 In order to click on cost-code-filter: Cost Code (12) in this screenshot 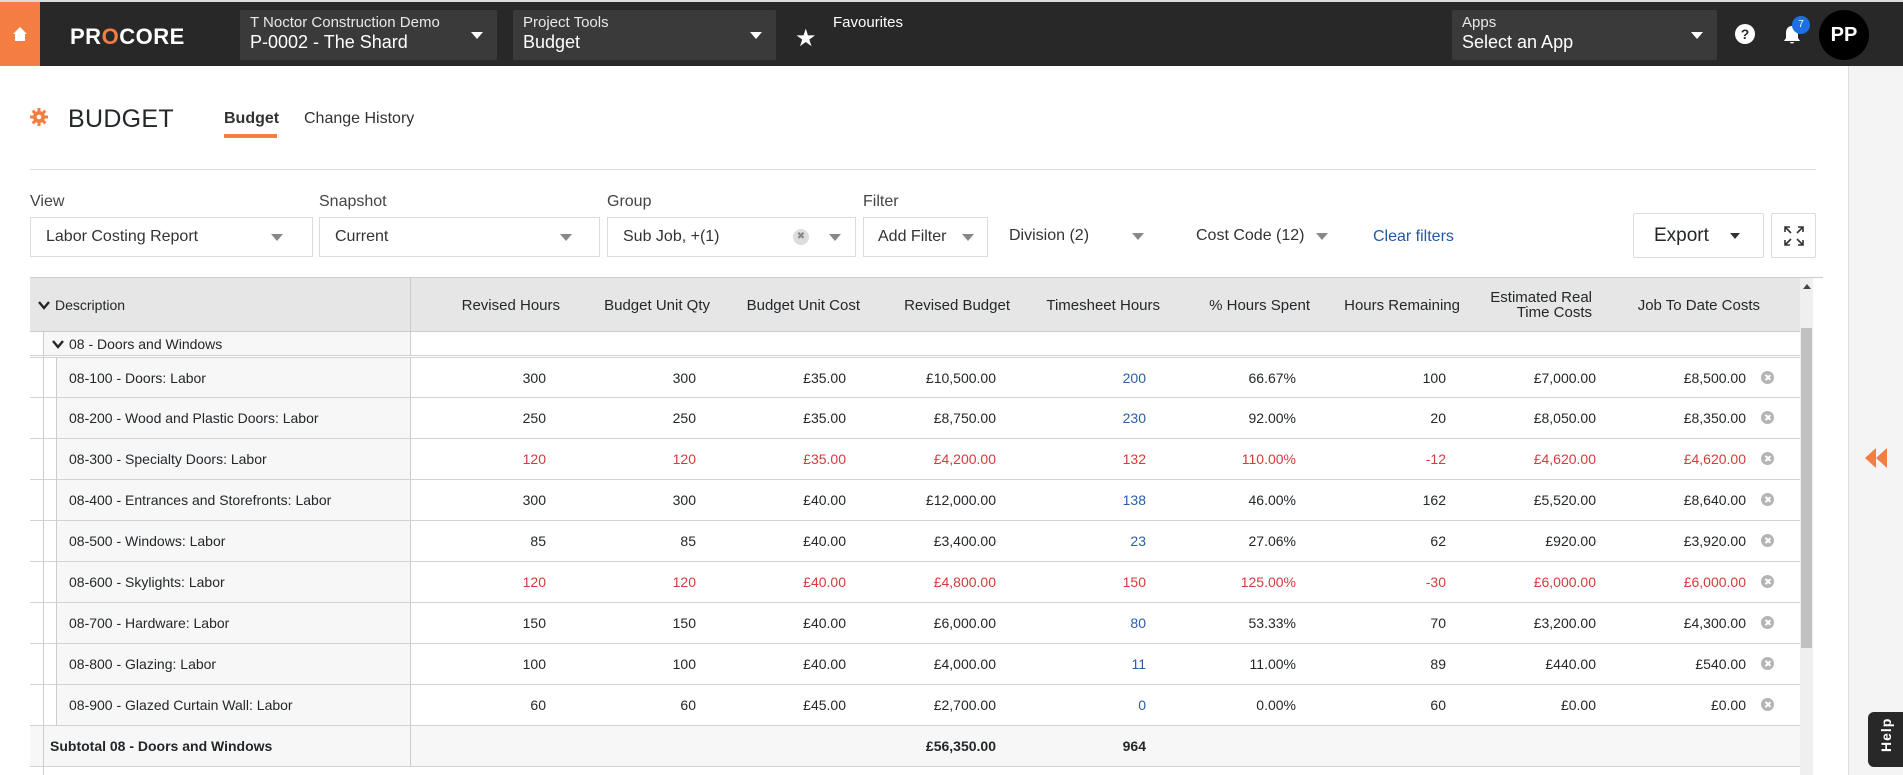, I will do `click(1266, 237)`.